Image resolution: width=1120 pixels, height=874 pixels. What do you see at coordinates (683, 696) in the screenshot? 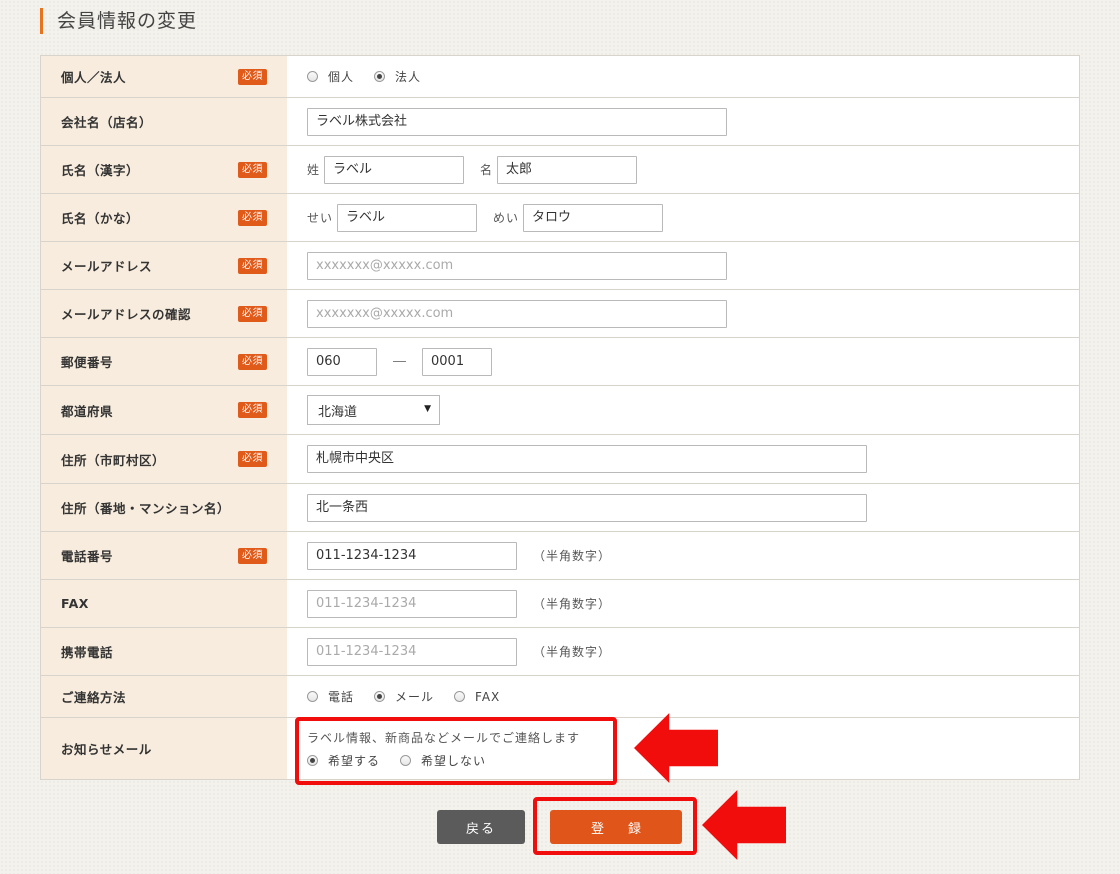
I see `input-cell: 電話 メール FAX` at bounding box center [683, 696].